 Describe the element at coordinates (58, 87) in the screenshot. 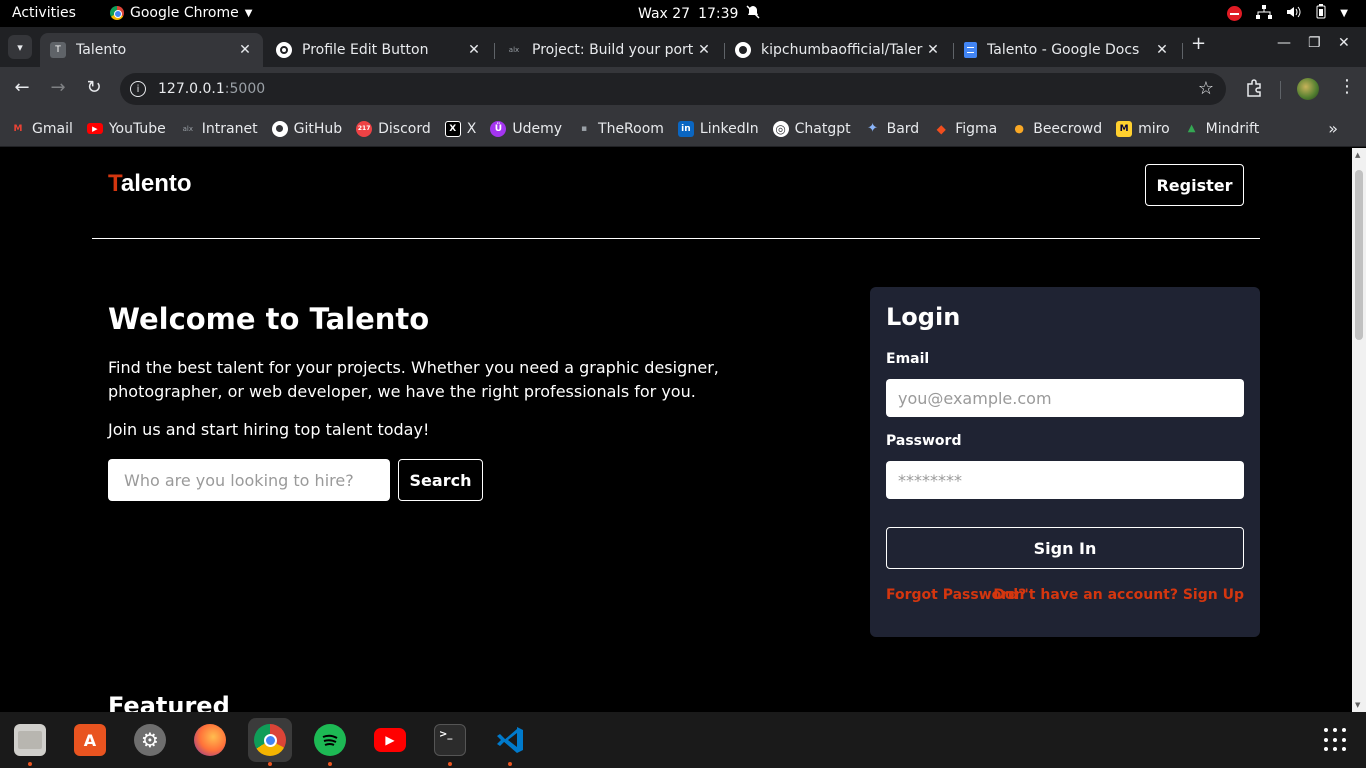

I see `forward-arrow-icon: →` at that location.